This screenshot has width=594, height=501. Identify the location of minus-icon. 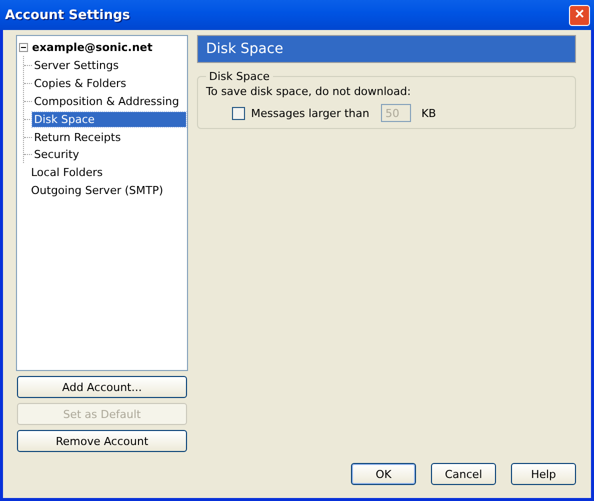
(23, 47).